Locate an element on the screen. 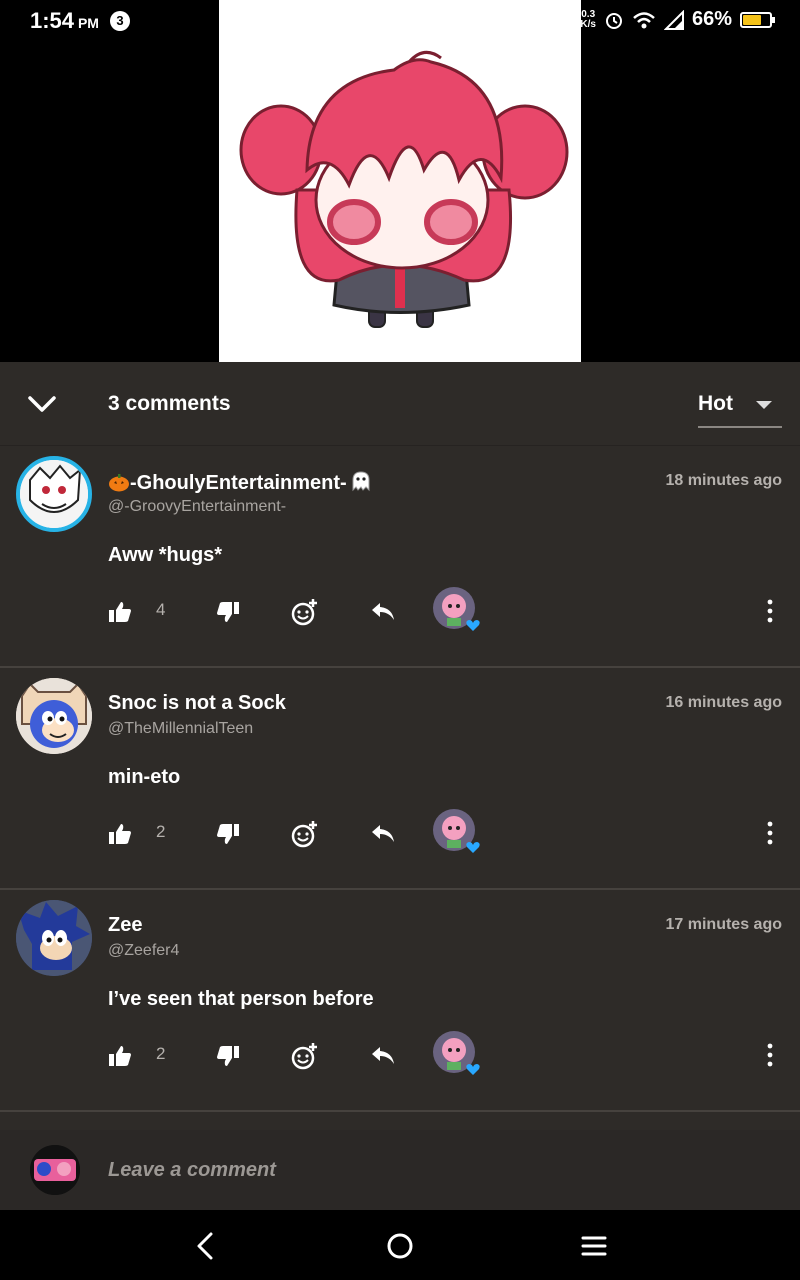 Image resolution: width=800 pixels, height=1280 pixels. network-speed-unit: K/s is located at coordinates (588, 24).